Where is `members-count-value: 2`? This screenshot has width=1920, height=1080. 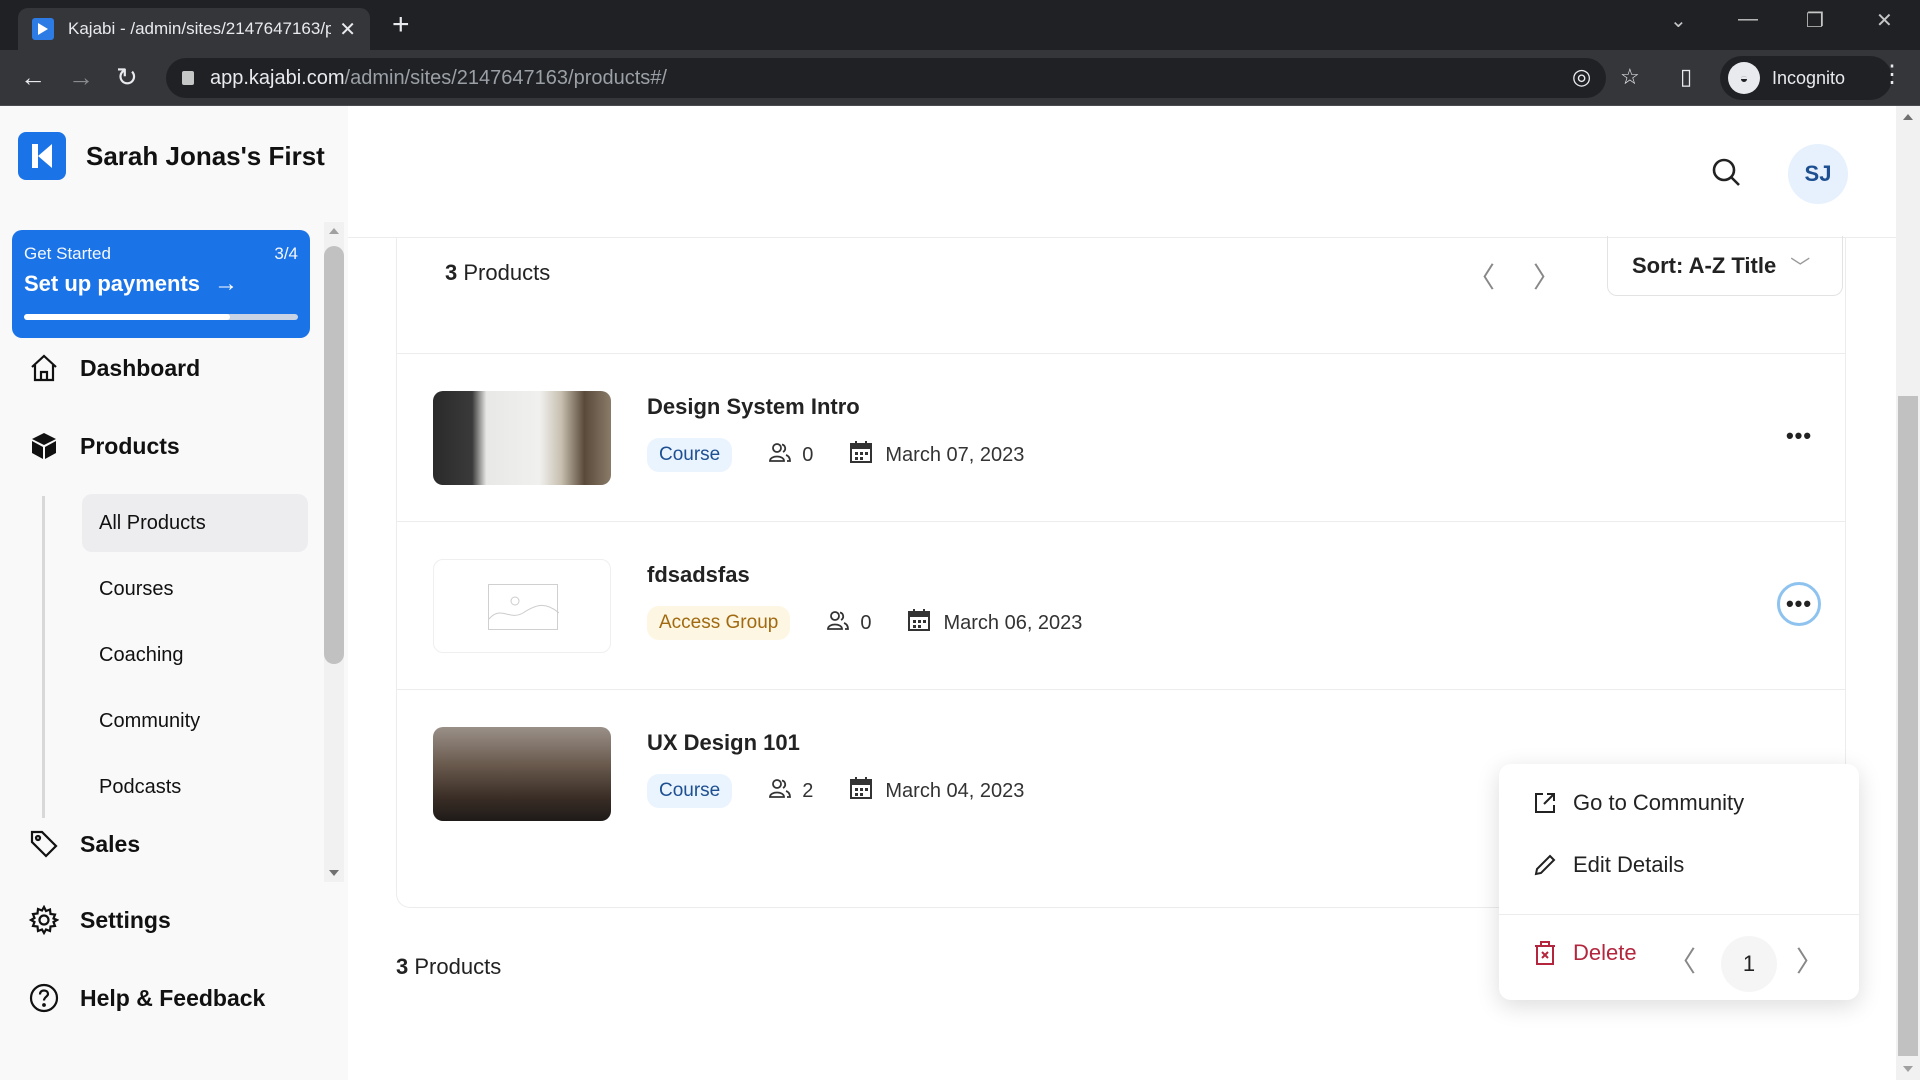 members-count-value: 2 is located at coordinates (808, 790).